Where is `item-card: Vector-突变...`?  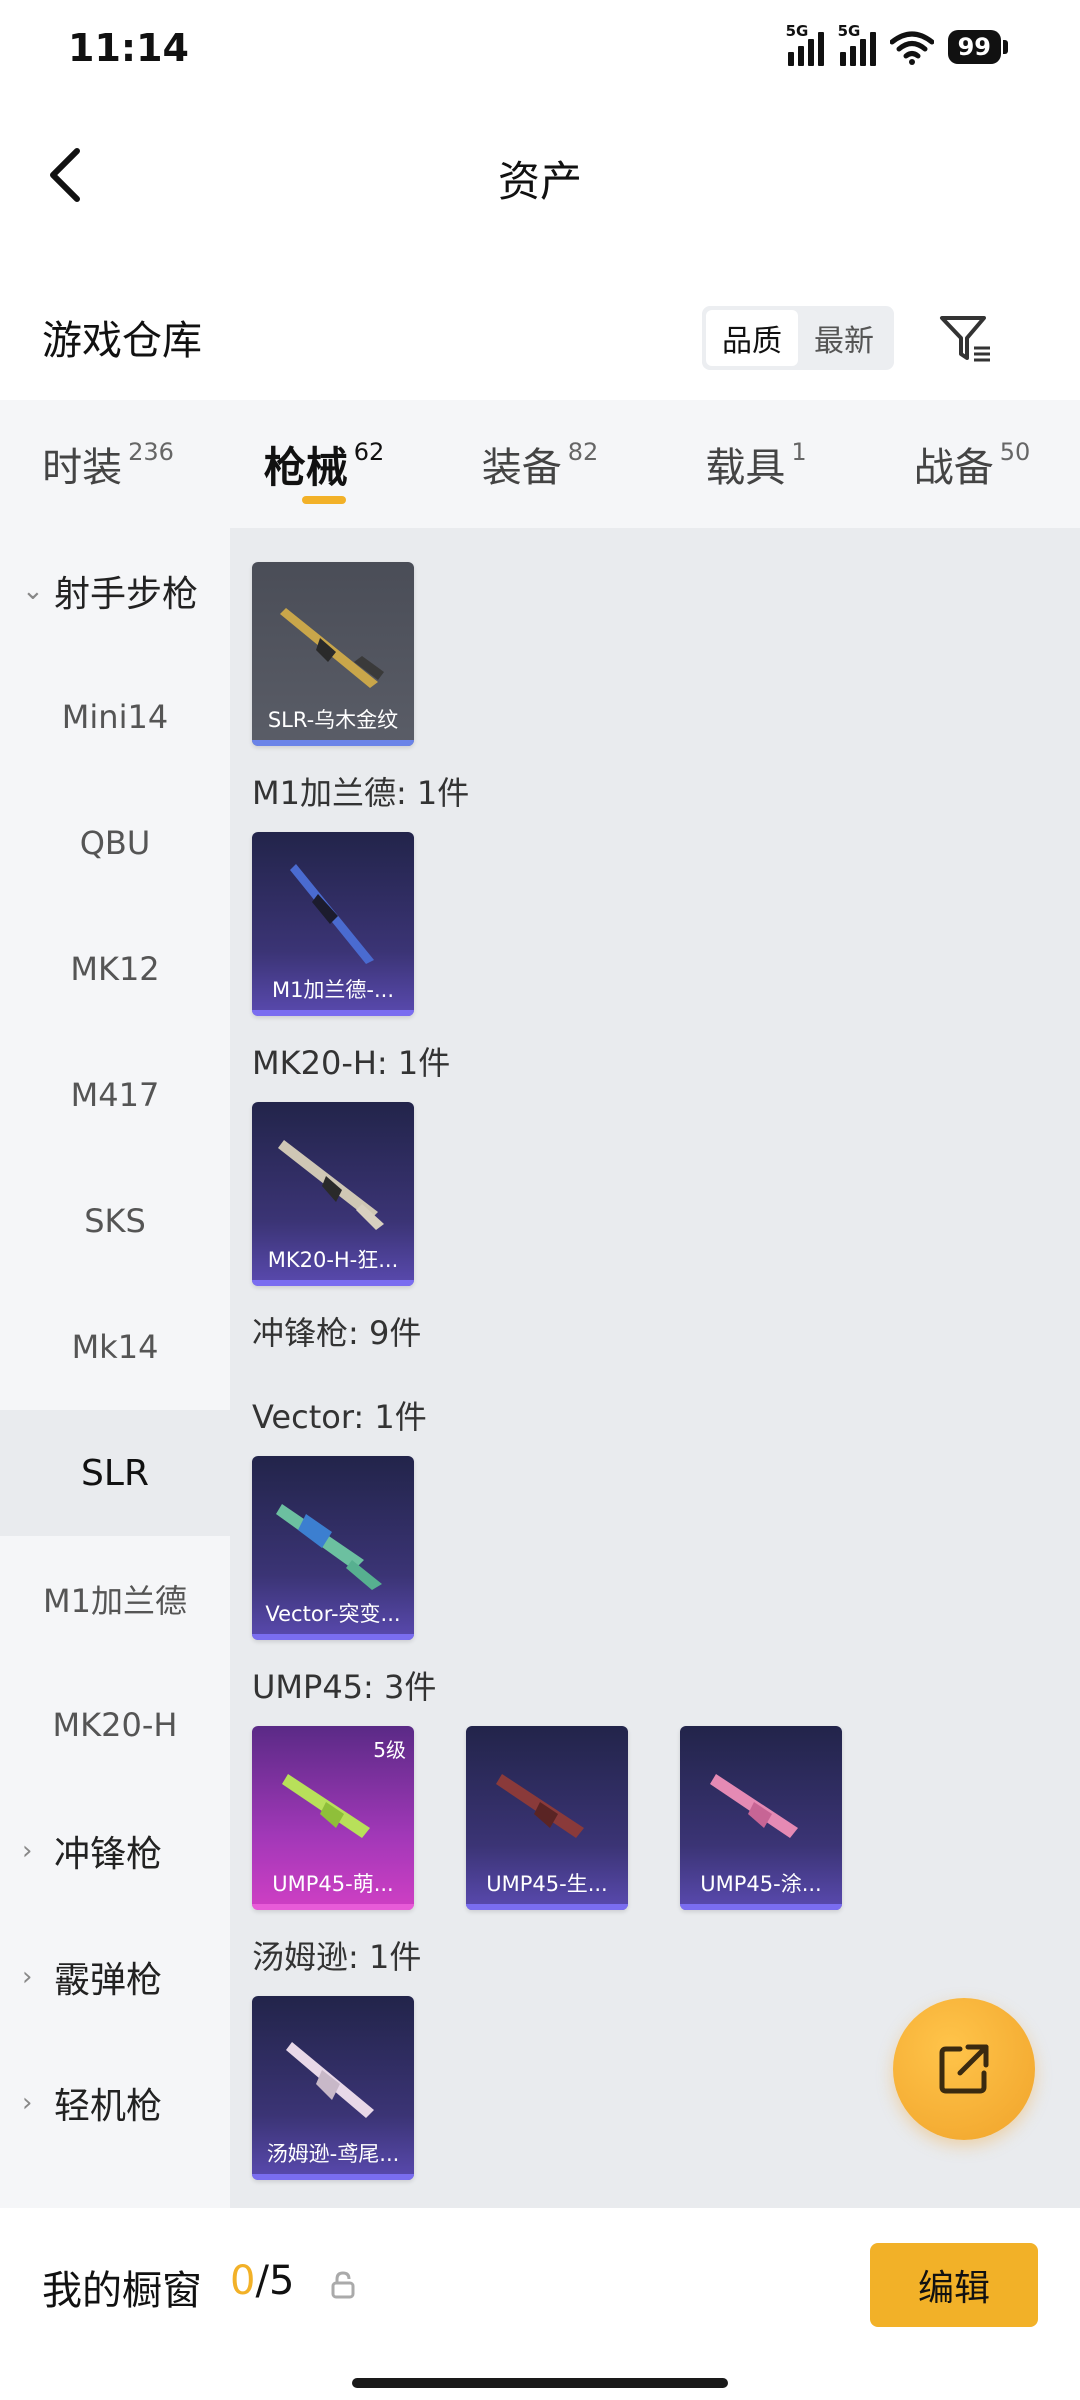 item-card: Vector-突变... is located at coordinates (333, 1548).